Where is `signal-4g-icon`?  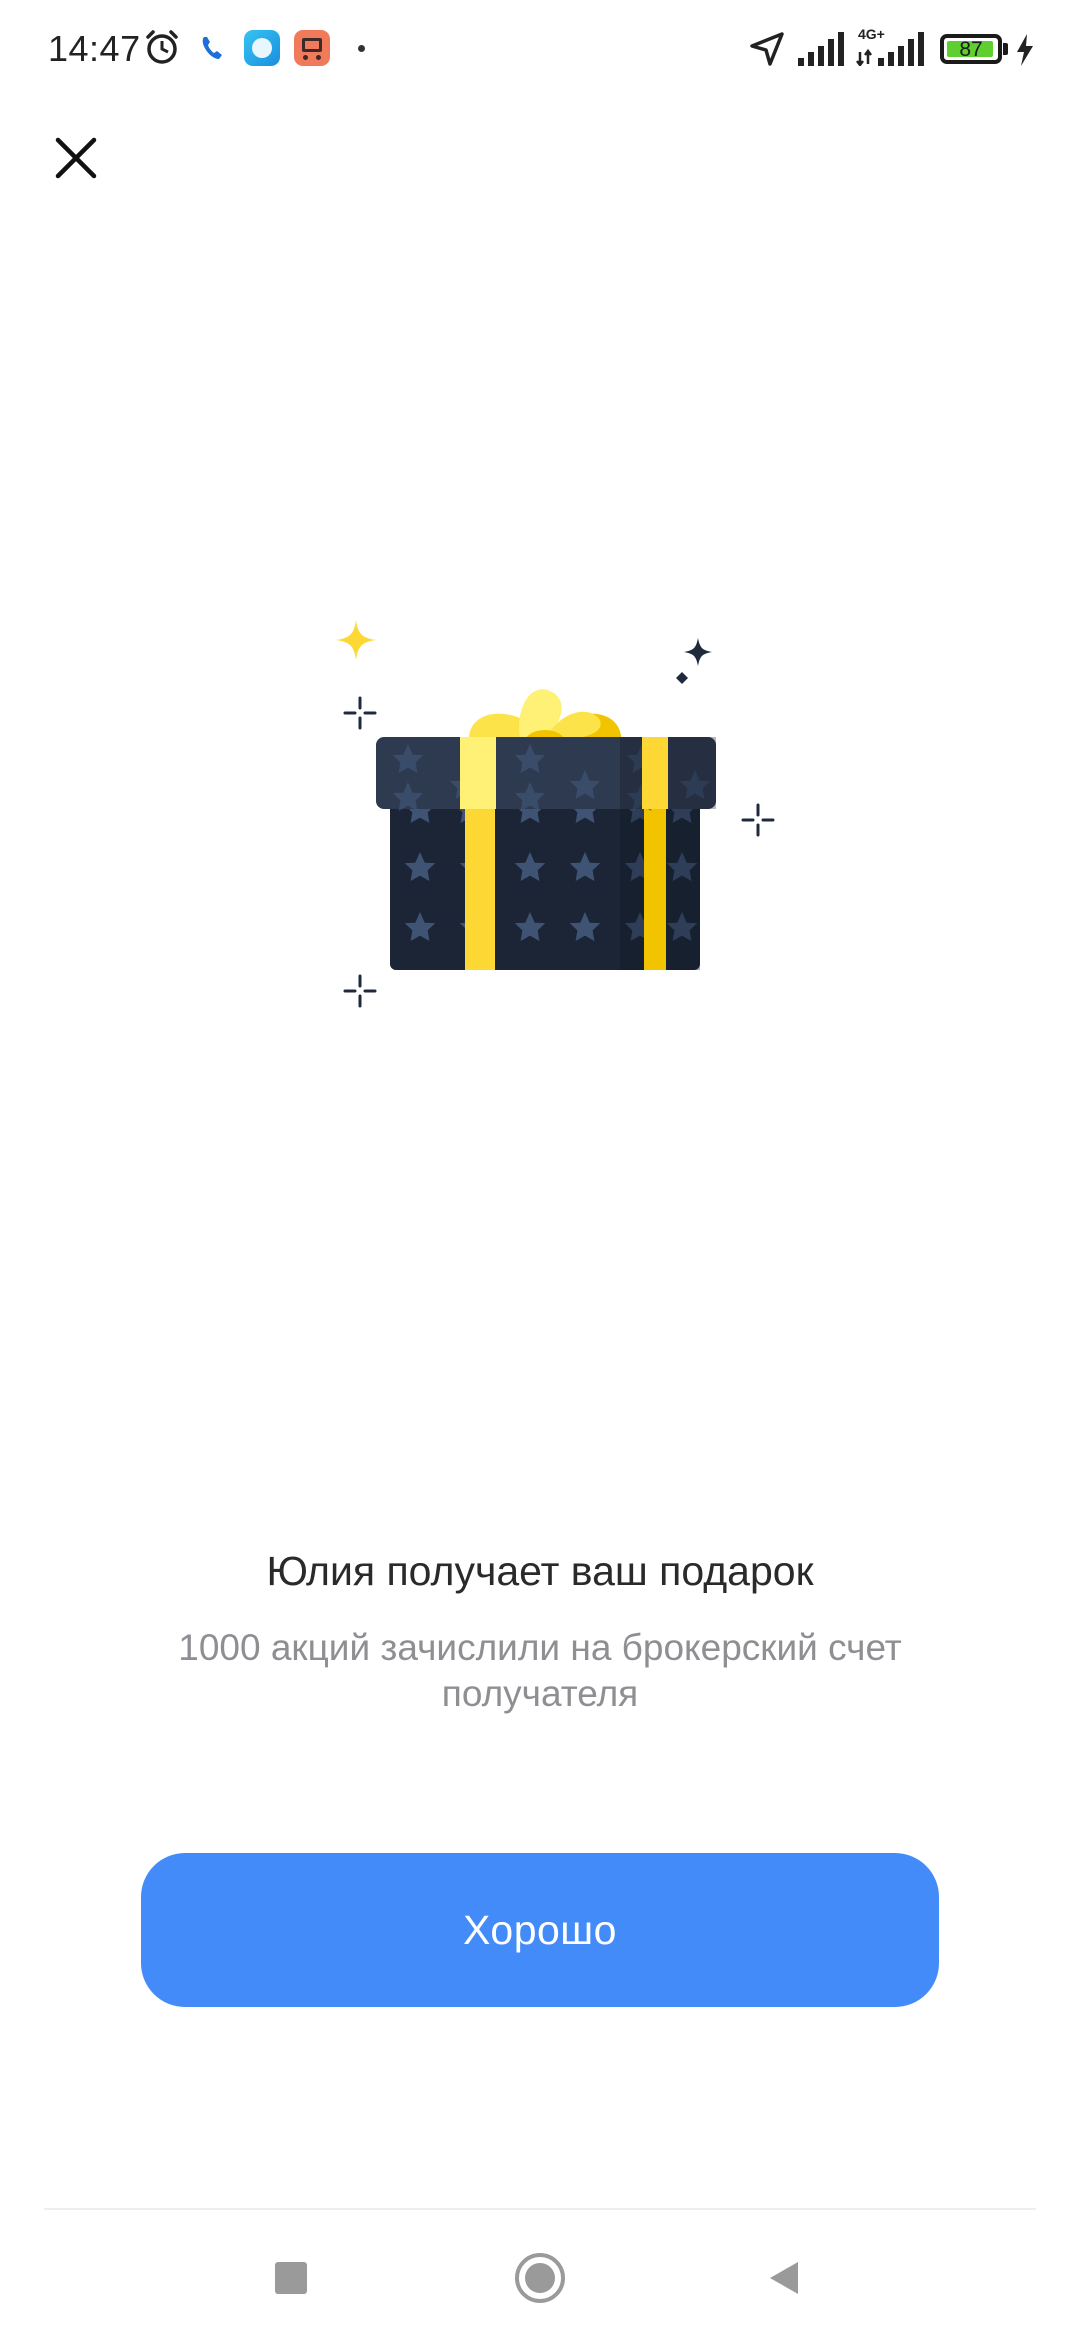
signal-4g-icon is located at coordinates (890, 49).